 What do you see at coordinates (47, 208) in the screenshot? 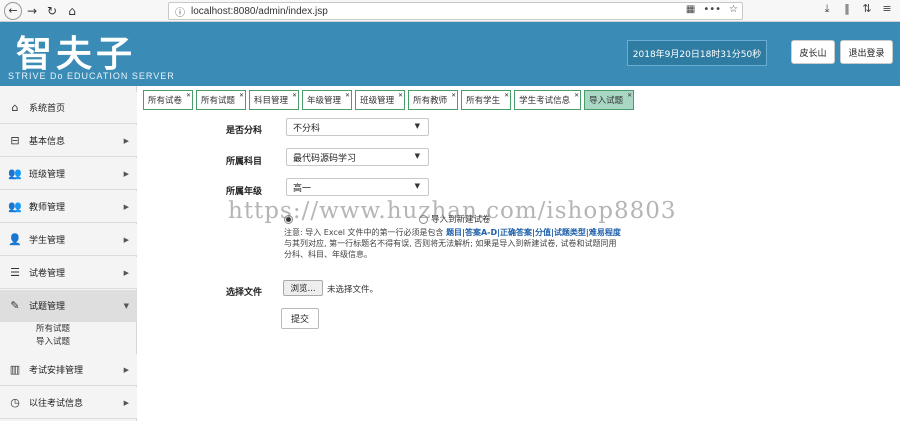
I see `sidebar-item-label: 教师管理` at bounding box center [47, 208].